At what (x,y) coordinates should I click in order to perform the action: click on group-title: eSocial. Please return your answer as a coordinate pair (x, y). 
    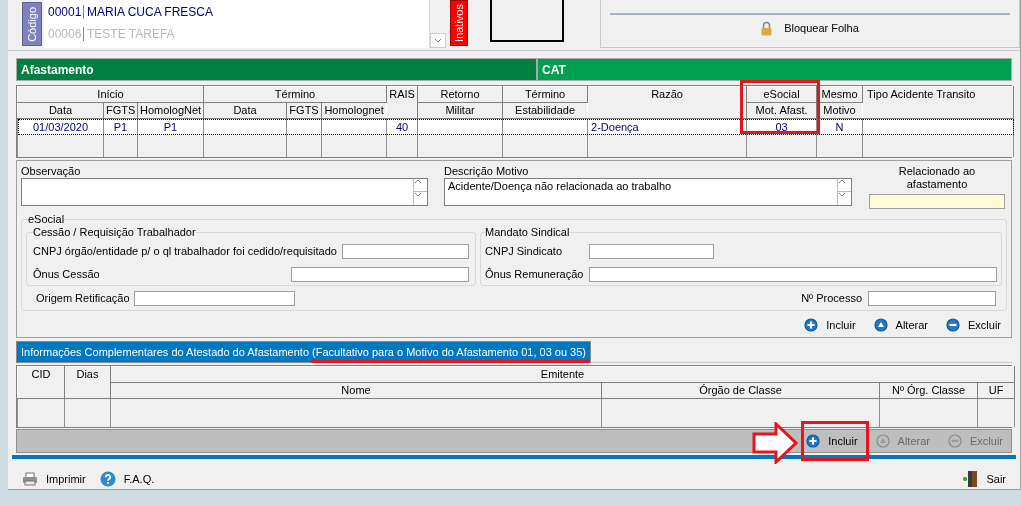
    Looking at the image, I should click on (46, 218).